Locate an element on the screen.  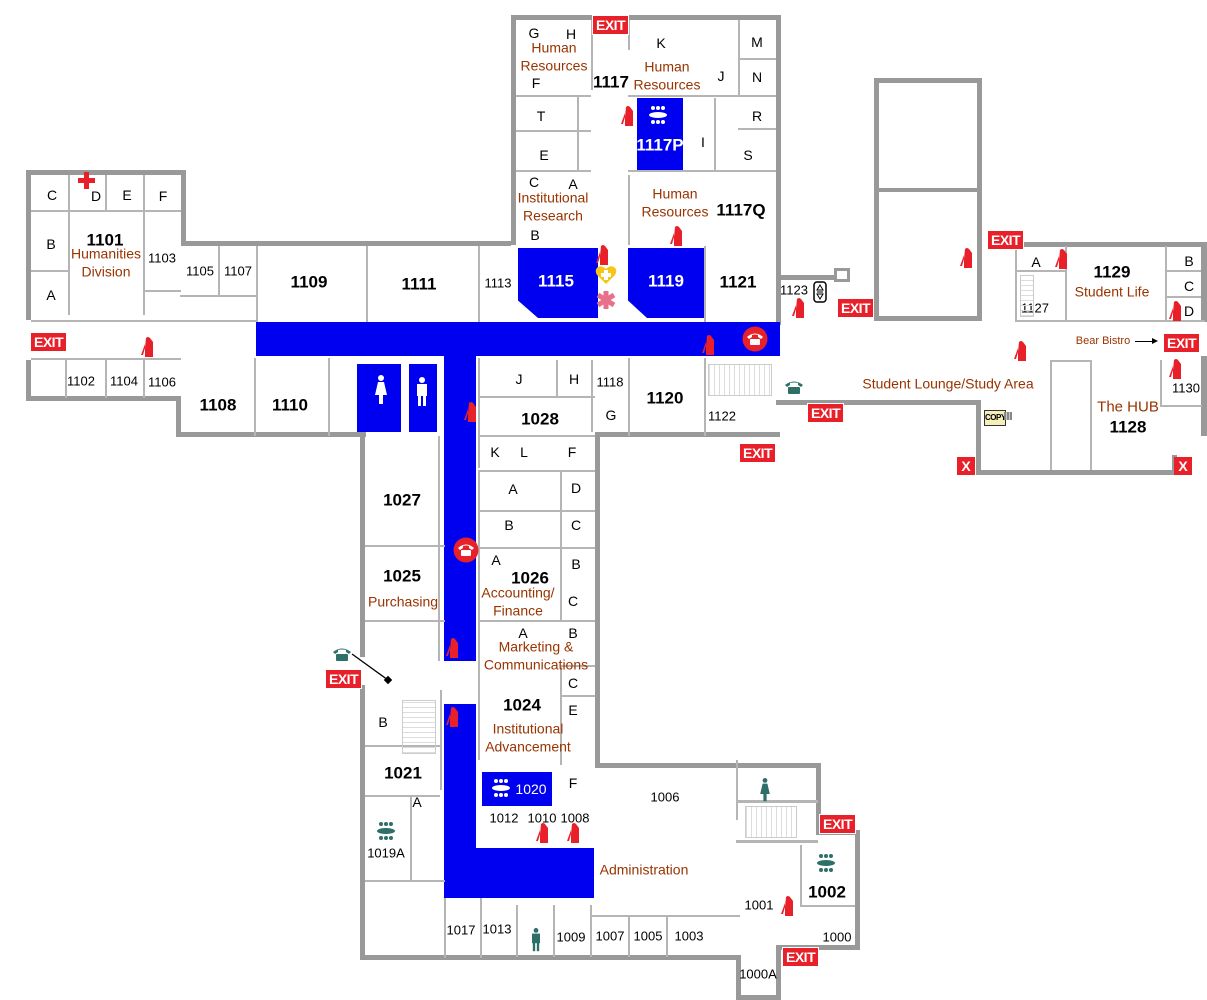
room-label-1130: 1130 is located at coordinates (1186, 388).